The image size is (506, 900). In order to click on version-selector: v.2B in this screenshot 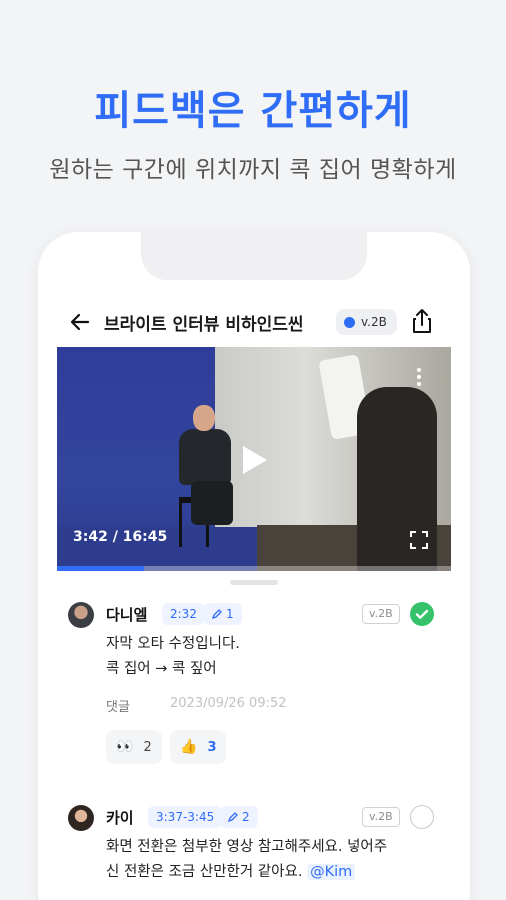, I will do `click(366, 322)`.